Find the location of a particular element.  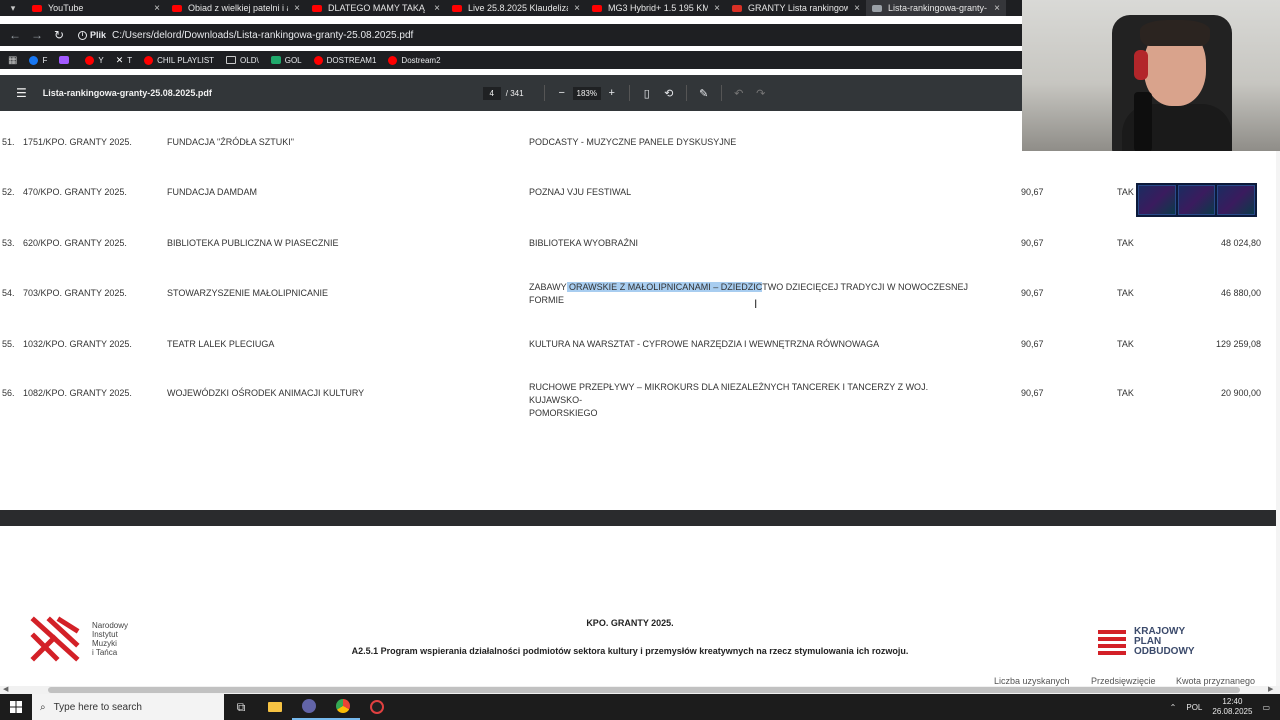

back-arrow-icon: ← is located at coordinates (15, 35).